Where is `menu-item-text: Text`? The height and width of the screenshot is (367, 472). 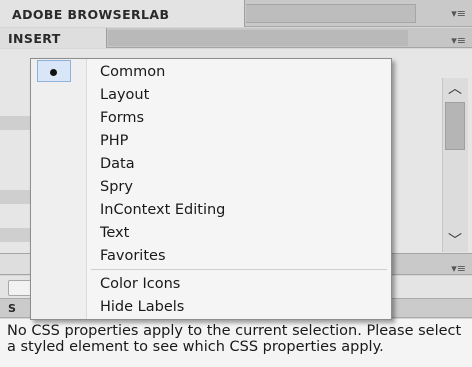 menu-item-text: Text is located at coordinates (211, 233).